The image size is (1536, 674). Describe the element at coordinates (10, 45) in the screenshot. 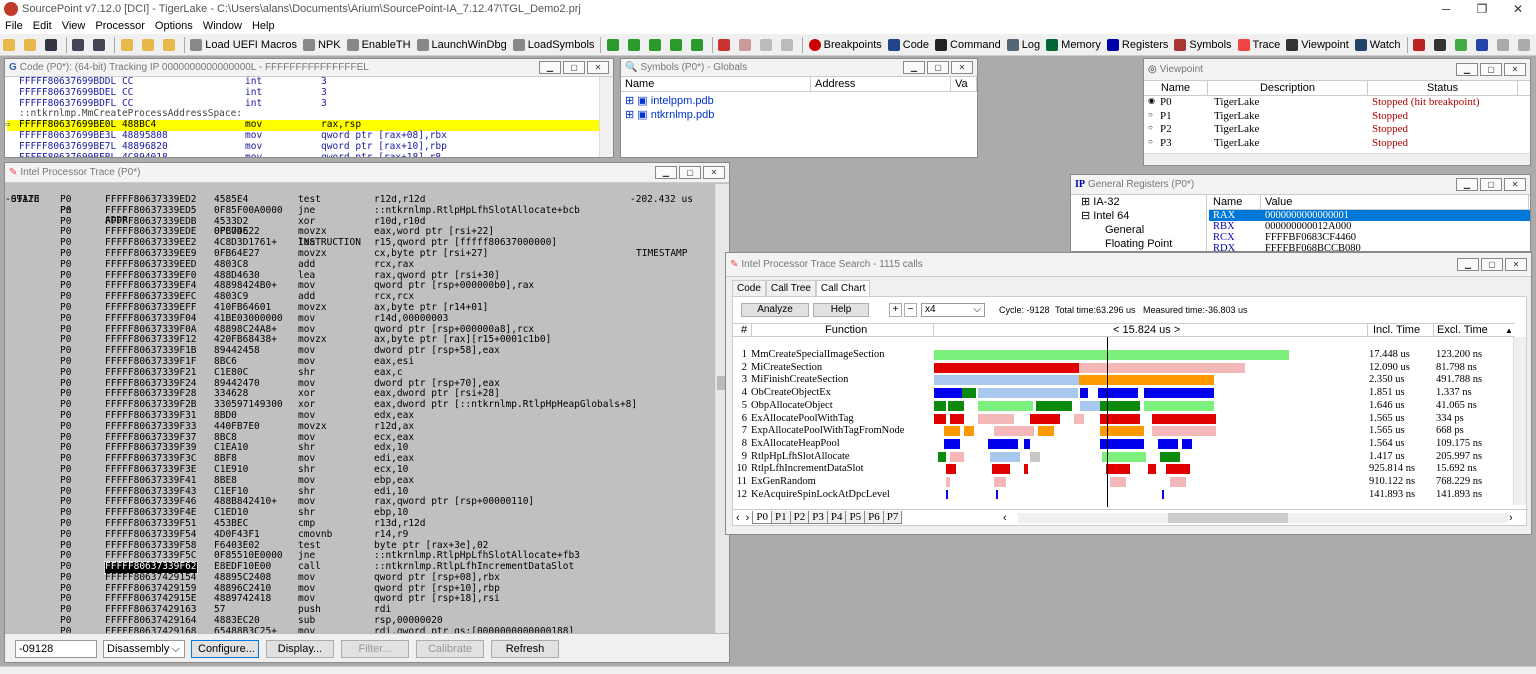

I see `open-folder-icon` at that location.